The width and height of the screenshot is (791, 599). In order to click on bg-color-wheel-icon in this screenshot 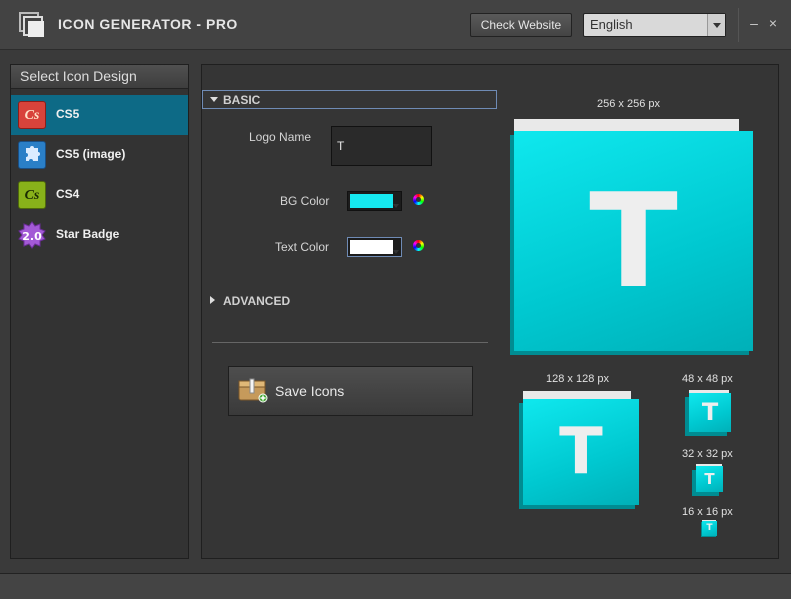, I will do `click(418, 199)`.